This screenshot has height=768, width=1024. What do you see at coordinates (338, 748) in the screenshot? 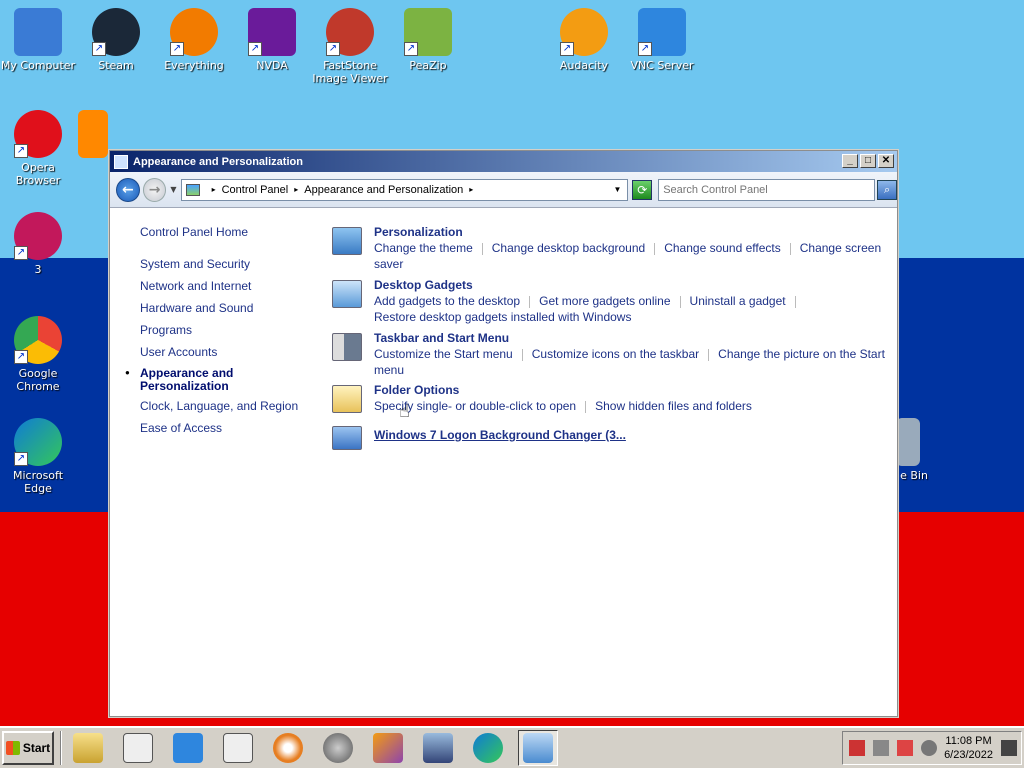
I see `taskbar-earth` at bounding box center [338, 748].